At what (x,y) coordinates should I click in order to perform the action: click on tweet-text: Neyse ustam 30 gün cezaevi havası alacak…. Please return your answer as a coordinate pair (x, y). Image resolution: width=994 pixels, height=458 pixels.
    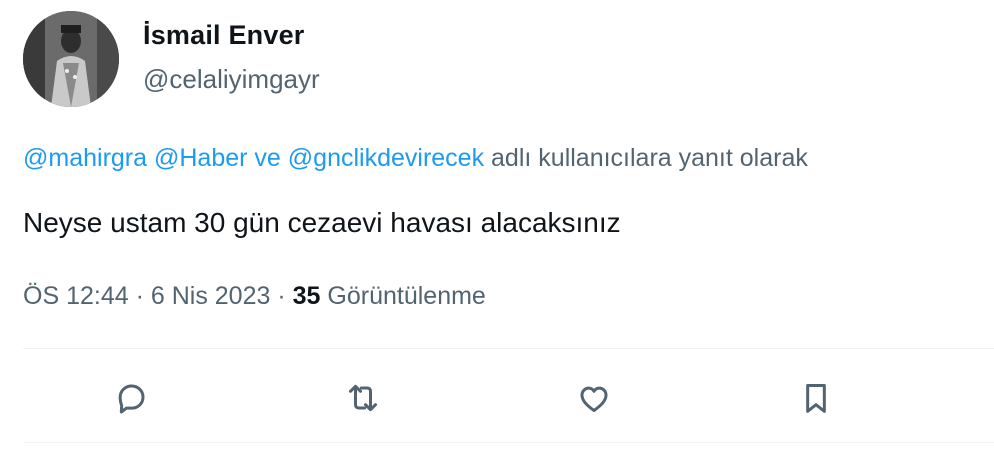
    Looking at the image, I should click on (322, 222).